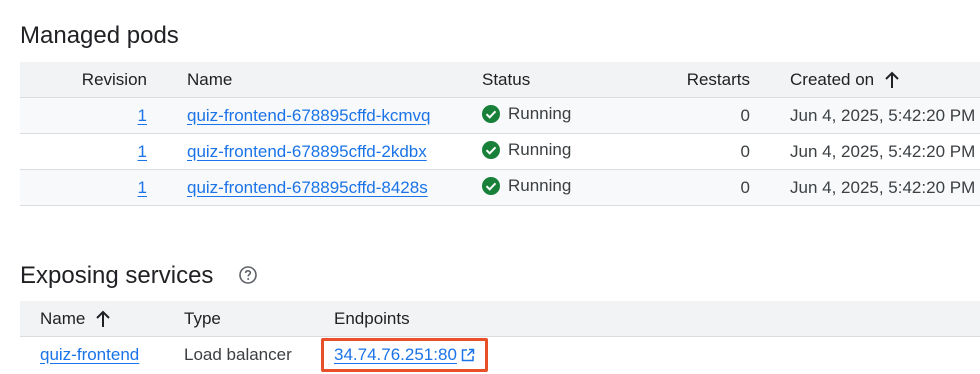 This screenshot has width=980, height=374. I want to click on table-header-row: Name Type Endpoints, so click(500, 319).